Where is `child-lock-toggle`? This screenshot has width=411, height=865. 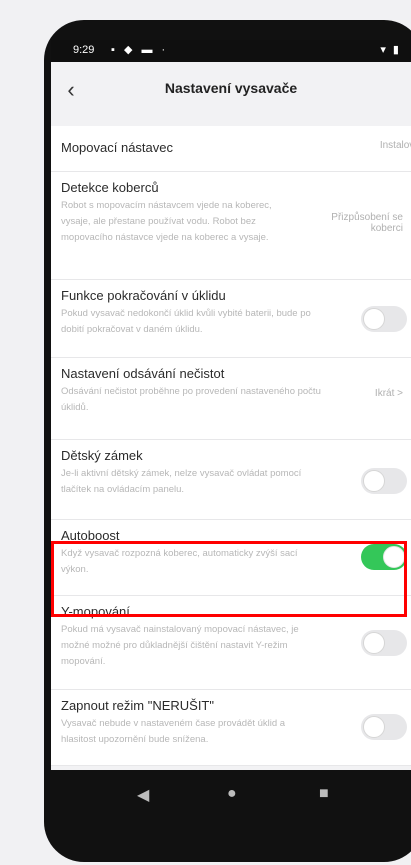
child-lock-toggle is located at coordinates (384, 481).